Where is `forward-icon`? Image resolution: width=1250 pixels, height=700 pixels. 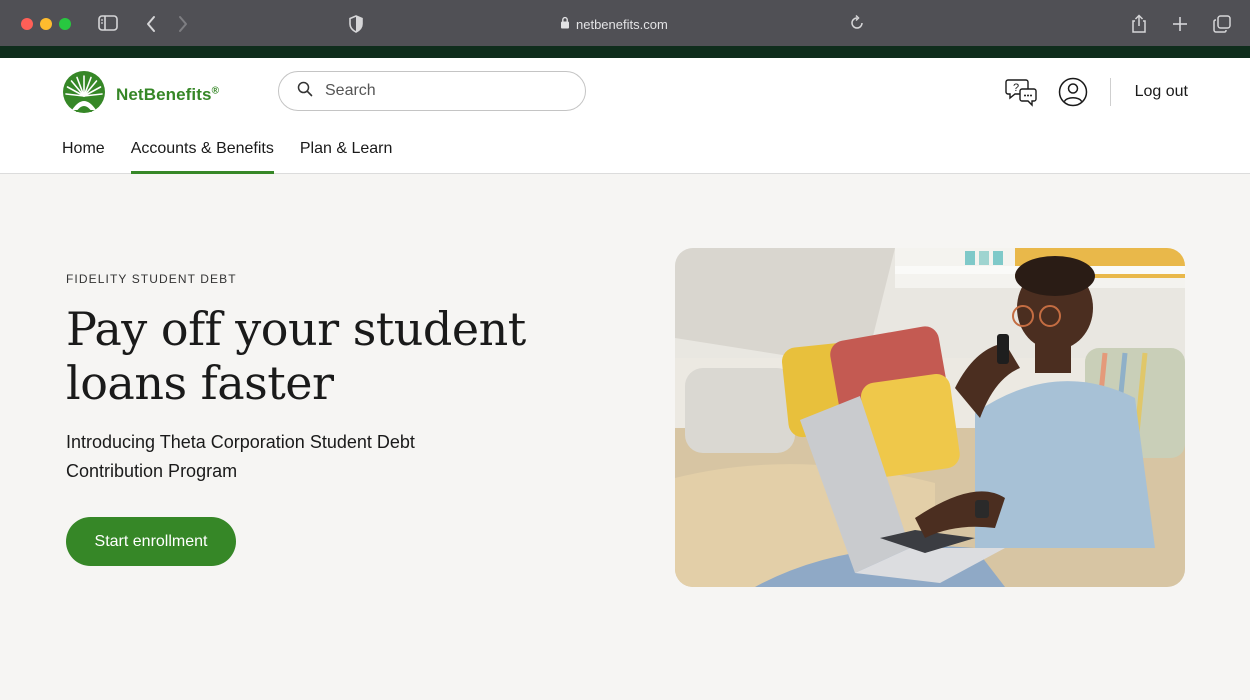
forward-icon is located at coordinates (183, 24).